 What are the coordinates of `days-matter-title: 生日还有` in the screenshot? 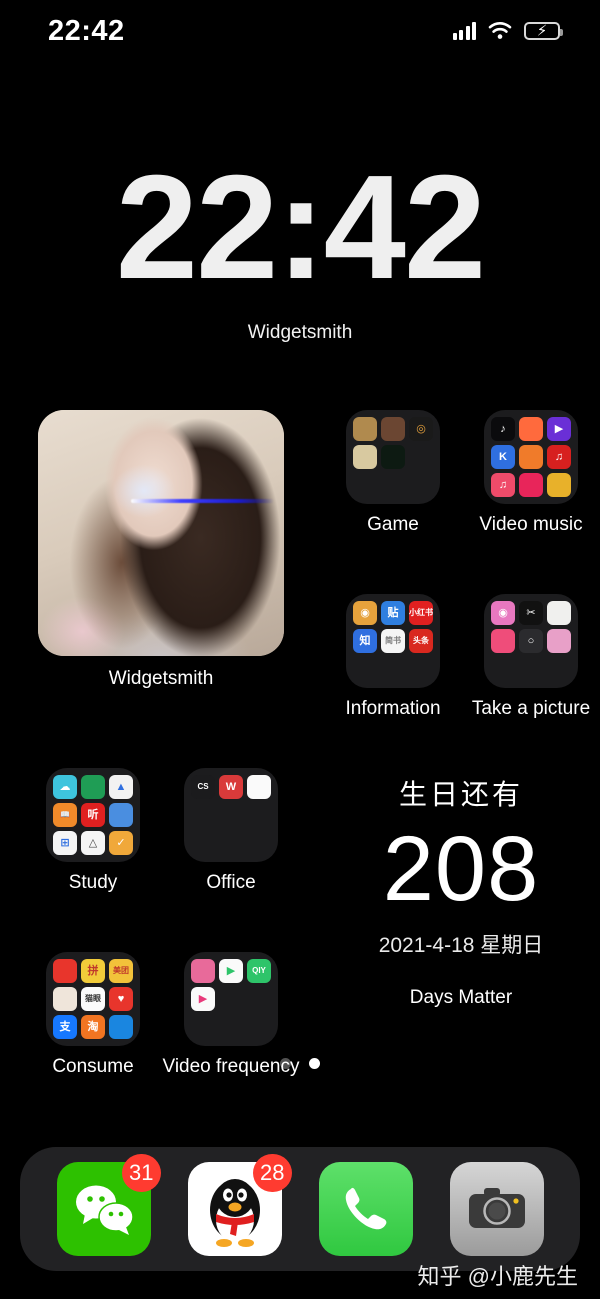 It's located at (460, 794).